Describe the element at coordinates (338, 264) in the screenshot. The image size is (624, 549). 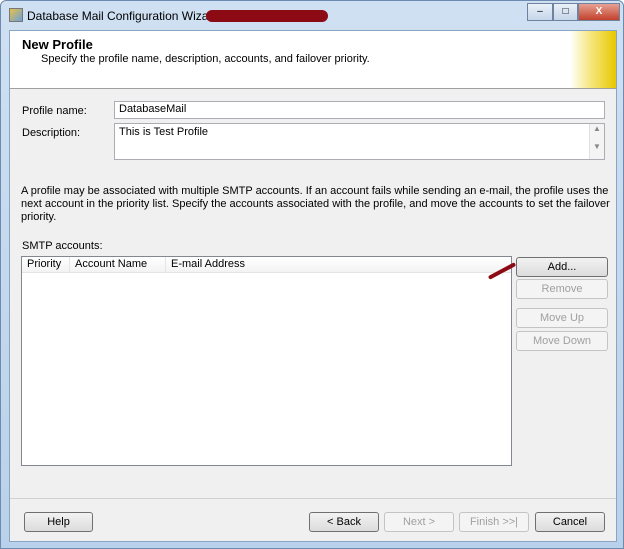
I see `column-email-address: E-mail Address` at that location.